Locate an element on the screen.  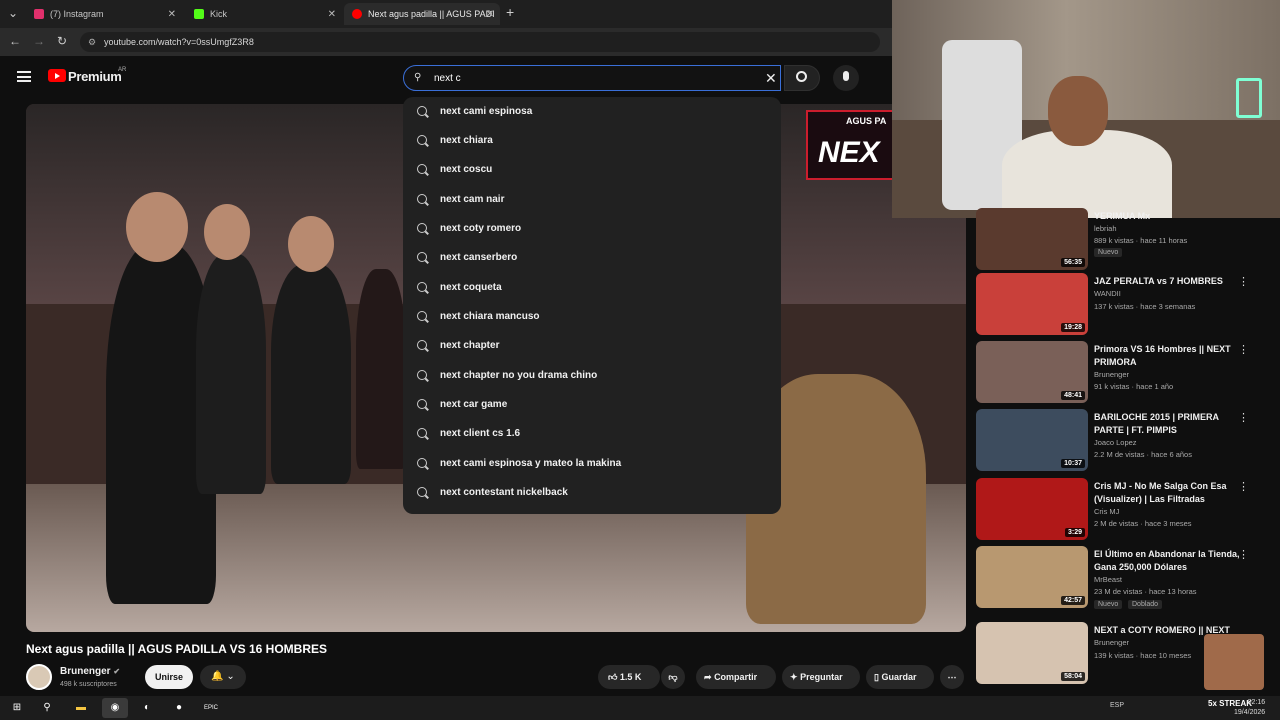
tab-youtube: Next agus padilla || AGUS PADI ✕ is located at coordinates (422, 14).